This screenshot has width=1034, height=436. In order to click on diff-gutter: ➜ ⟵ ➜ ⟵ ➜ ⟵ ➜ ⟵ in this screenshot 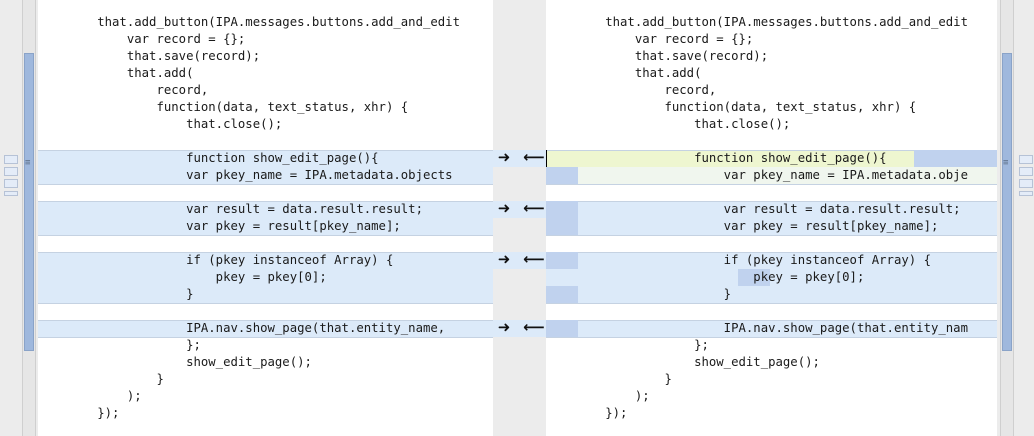, I will do `click(519, 218)`.